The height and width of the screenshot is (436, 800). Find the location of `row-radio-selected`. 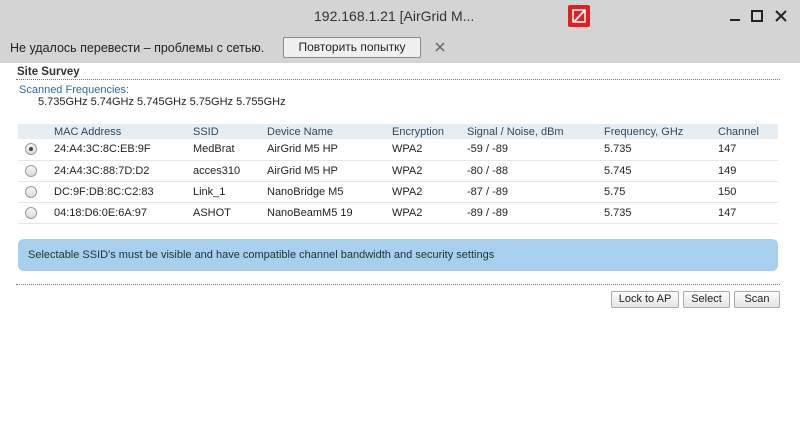

row-radio-selected is located at coordinates (31, 149).